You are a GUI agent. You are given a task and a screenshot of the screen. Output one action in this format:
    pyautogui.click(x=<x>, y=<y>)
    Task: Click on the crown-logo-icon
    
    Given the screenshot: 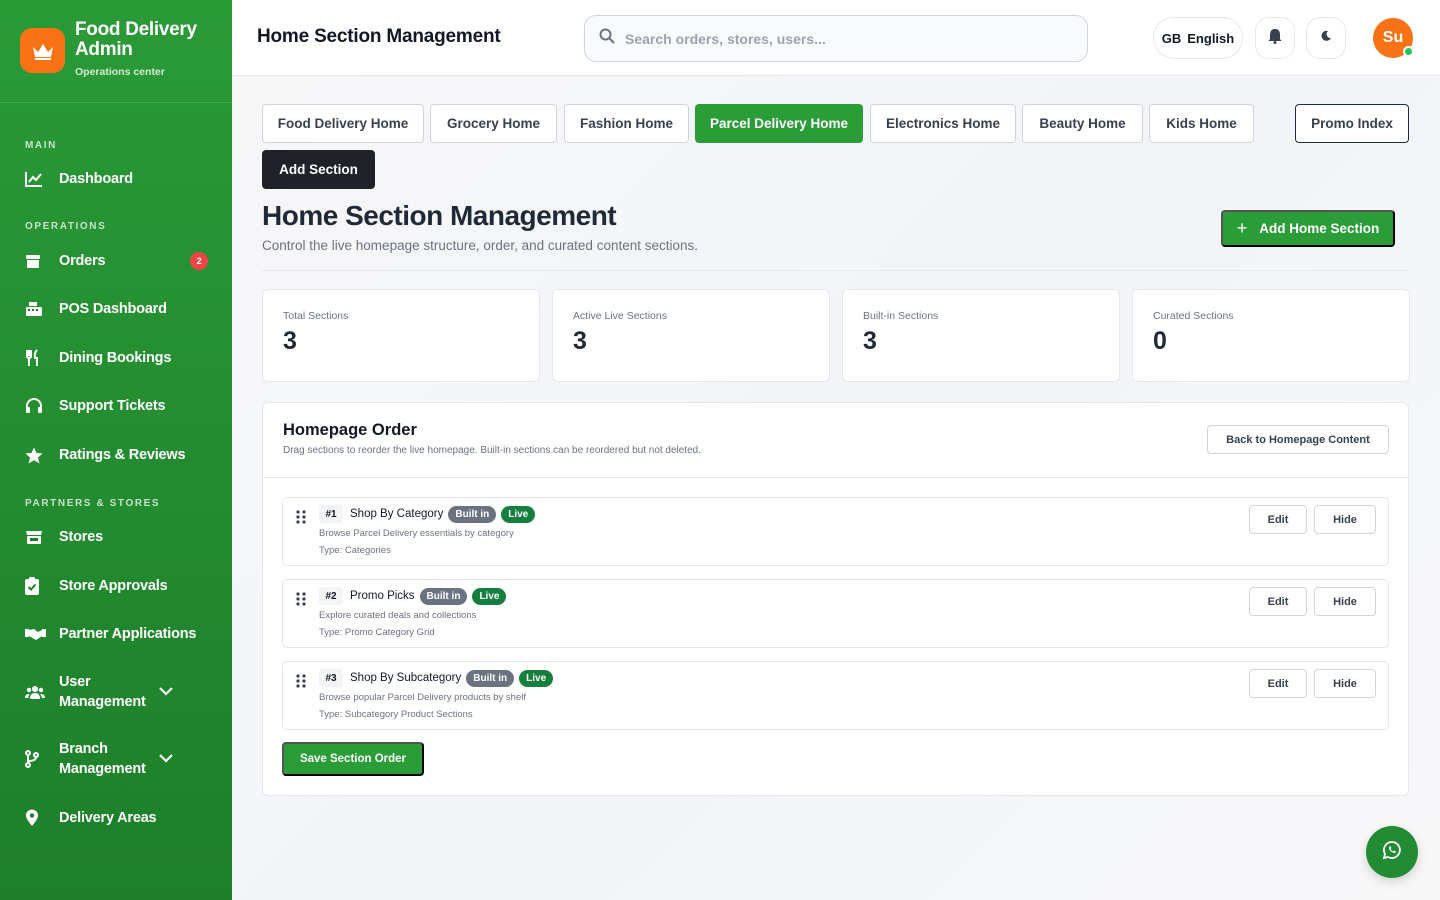 What is the action you would take?
    pyautogui.click(x=42, y=50)
    